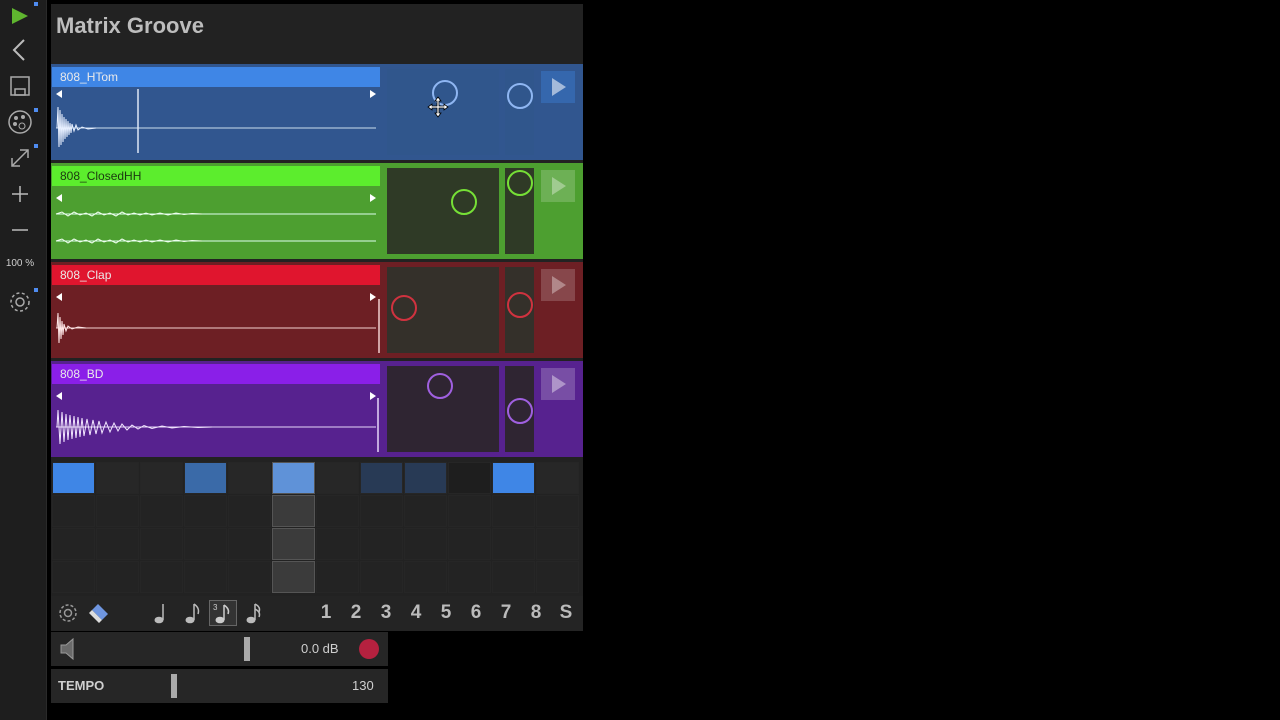 The height and width of the screenshot is (720, 1280). I want to click on track-name: 808_Clap, so click(216, 275).